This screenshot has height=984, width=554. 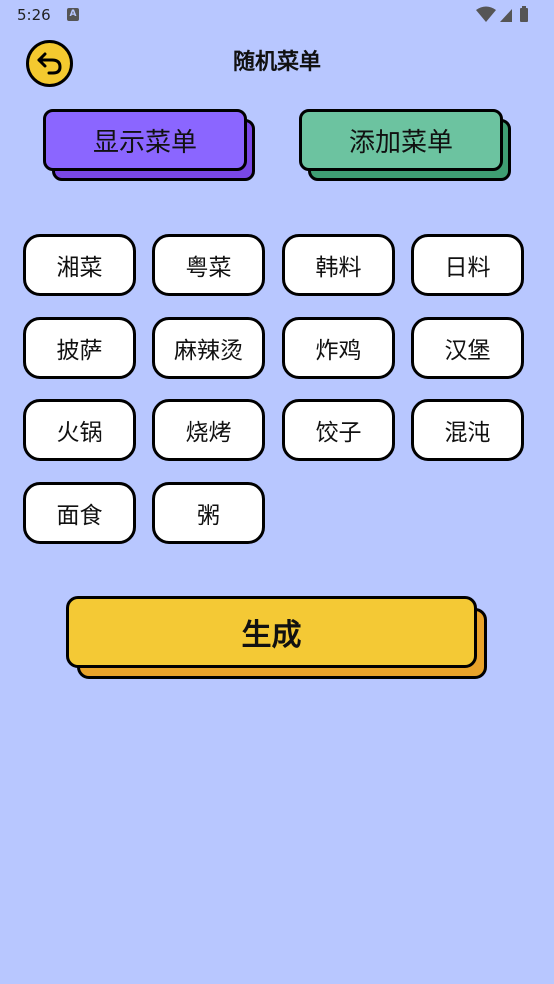 I want to click on add-menu-button: 添加菜单, so click(x=405, y=145).